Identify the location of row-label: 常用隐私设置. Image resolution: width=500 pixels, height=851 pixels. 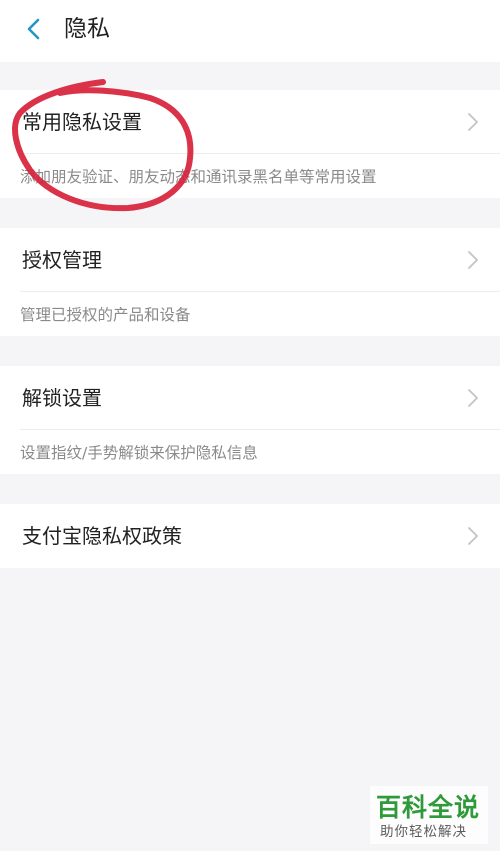
(82, 122).